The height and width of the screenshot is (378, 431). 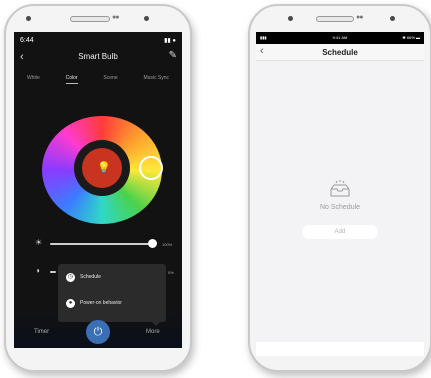 I want to click on page-title: Schedule, so click(x=340, y=52).